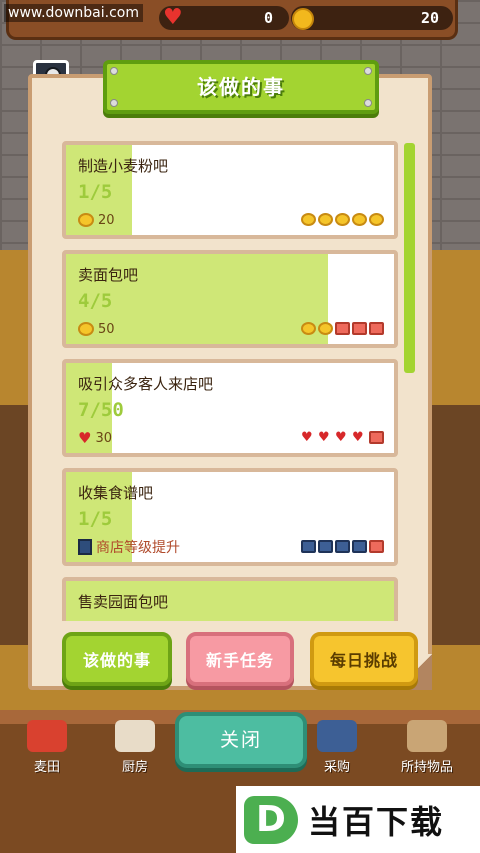  Describe the element at coordinates (230, 517) in the screenshot. I see `task-card: 收集食谱吧 1/5 商店等级提升` at that location.